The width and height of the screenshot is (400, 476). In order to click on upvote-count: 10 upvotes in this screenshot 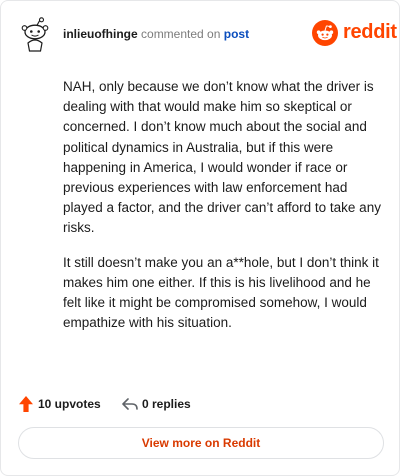, I will do `click(69, 404)`.